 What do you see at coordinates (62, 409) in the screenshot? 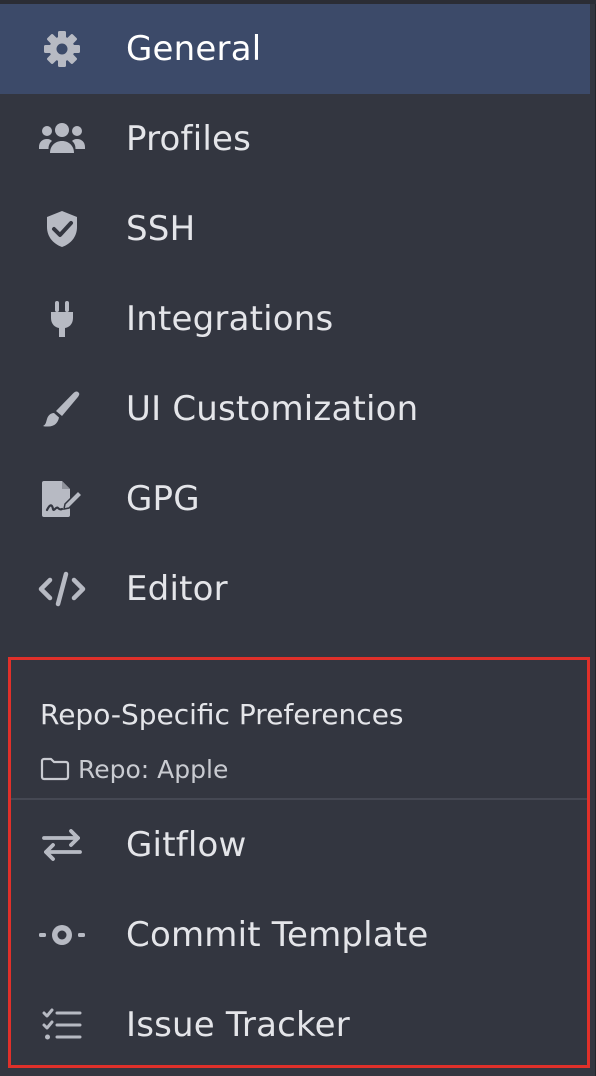
I see `paintbrush-icon` at bounding box center [62, 409].